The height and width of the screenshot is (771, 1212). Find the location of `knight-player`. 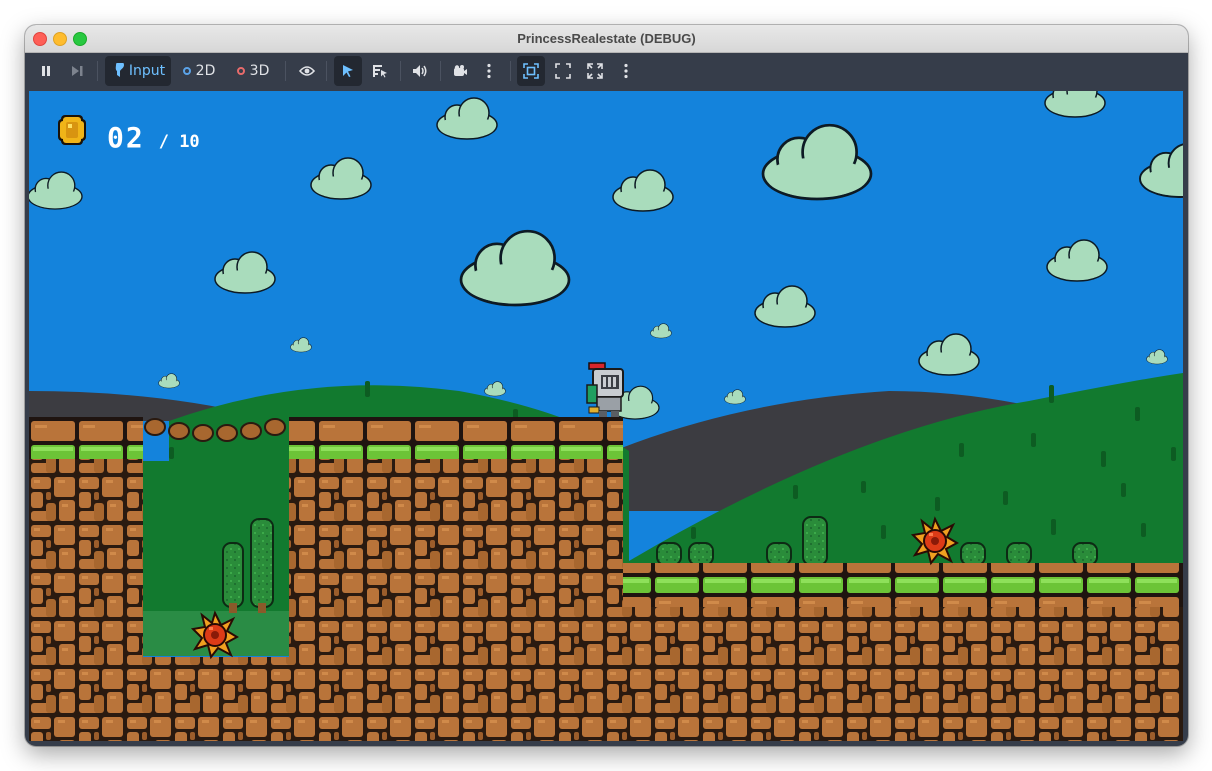

knight-player is located at coordinates (605, 389).